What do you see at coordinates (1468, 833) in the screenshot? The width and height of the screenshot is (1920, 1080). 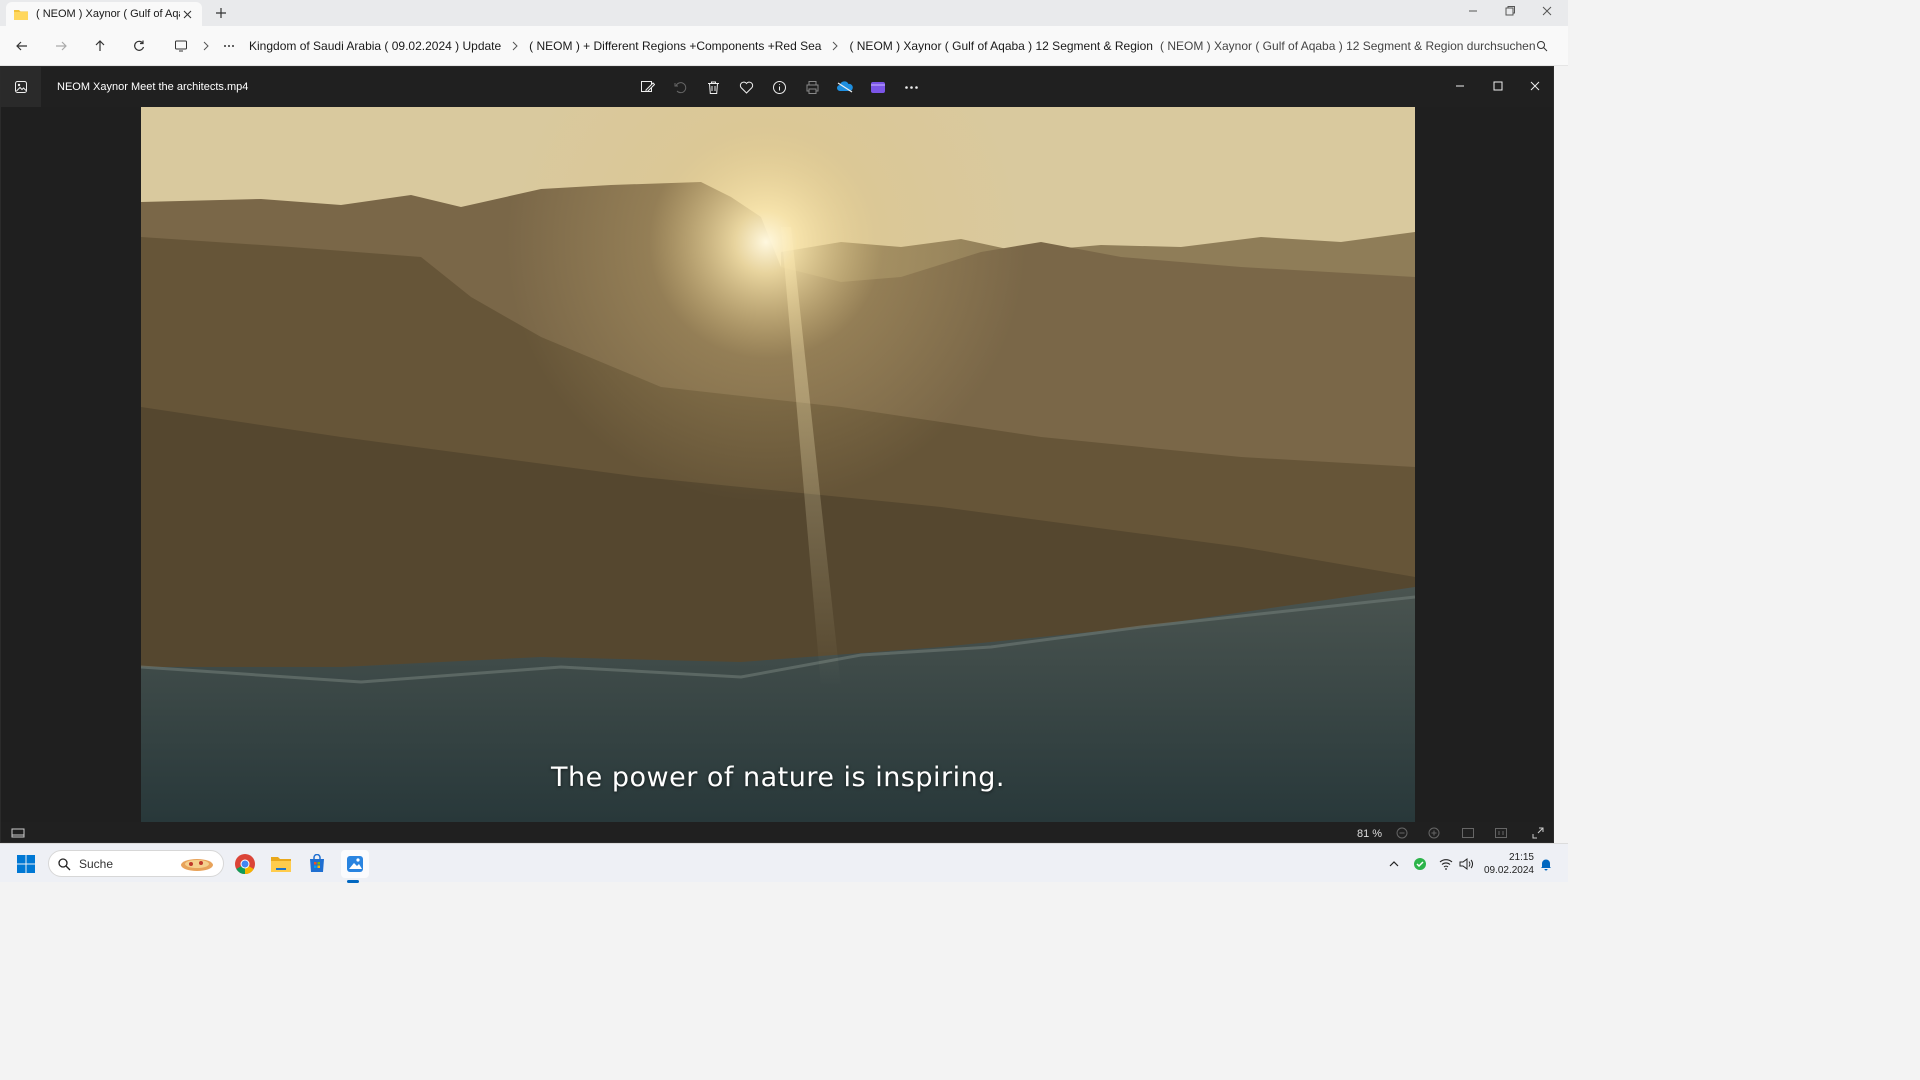 I see `fit-window-icon` at bounding box center [1468, 833].